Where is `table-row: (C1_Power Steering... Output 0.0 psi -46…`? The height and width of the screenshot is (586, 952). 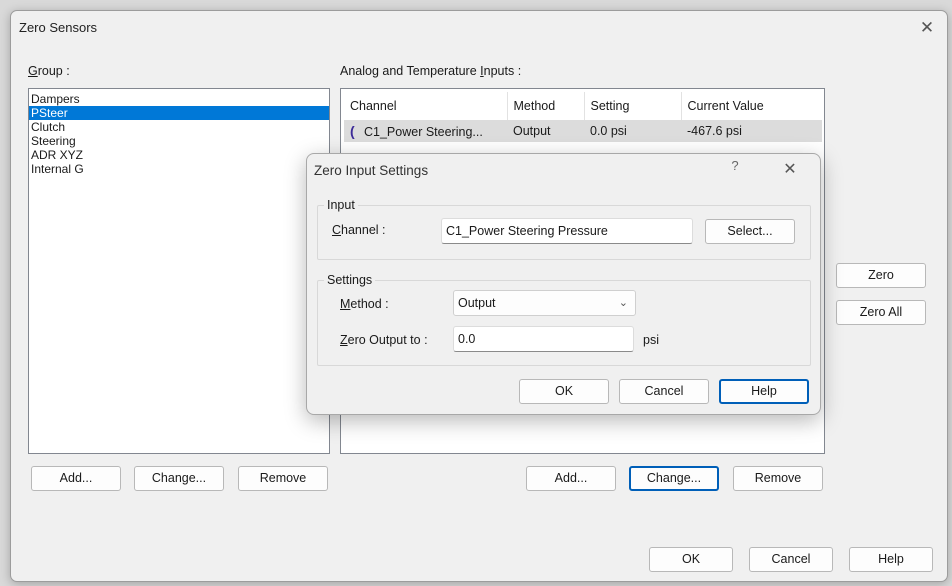
table-row: (C1_Power Steering... Output 0.0 psi -46… is located at coordinates (583, 131).